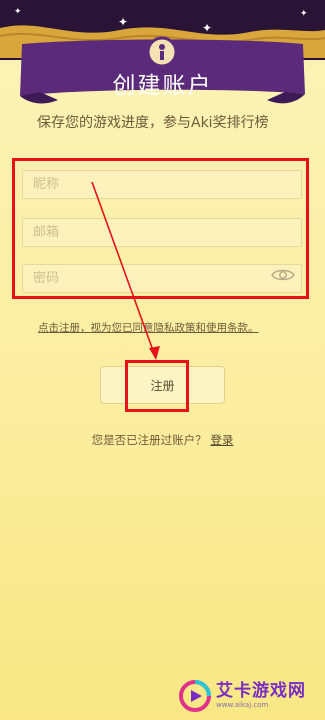  I want to click on login-link: 登录, so click(221, 440).